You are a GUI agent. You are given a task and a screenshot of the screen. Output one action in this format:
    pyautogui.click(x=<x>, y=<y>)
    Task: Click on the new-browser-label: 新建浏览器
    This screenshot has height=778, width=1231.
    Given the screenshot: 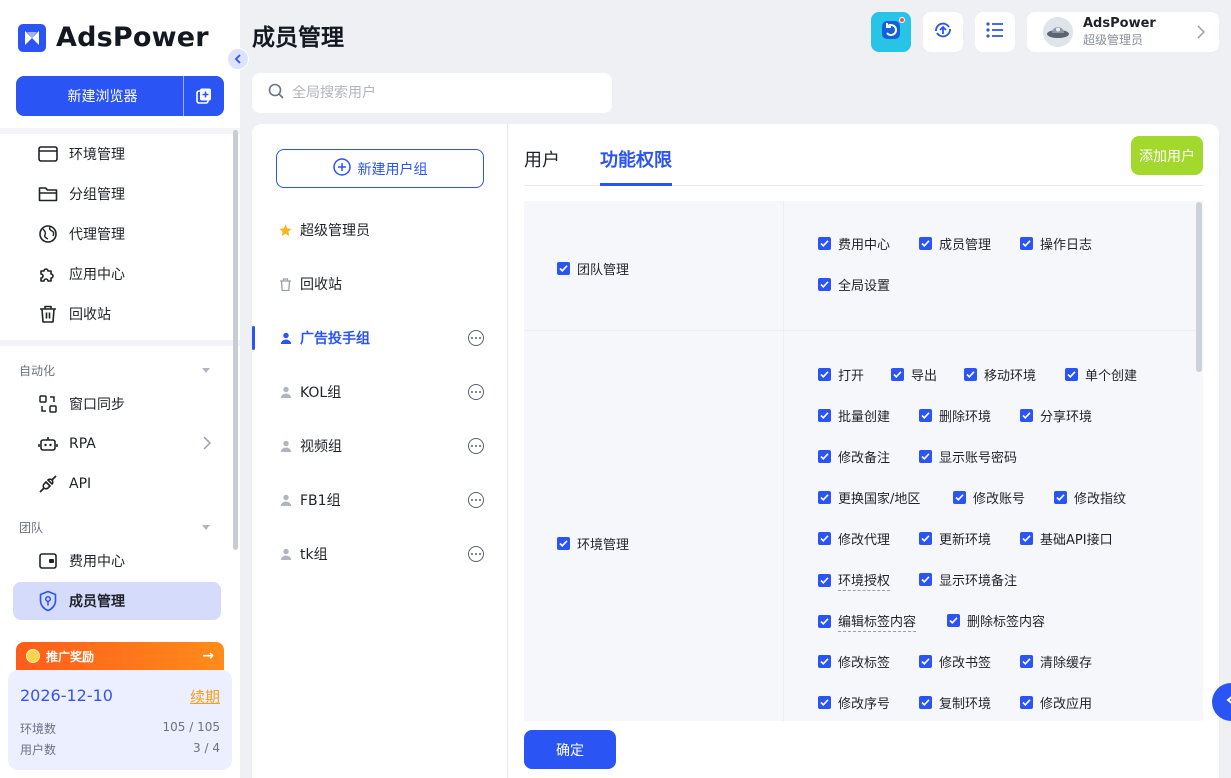 What is the action you would take?
    pyautogui.click(x=102, y=97)
    